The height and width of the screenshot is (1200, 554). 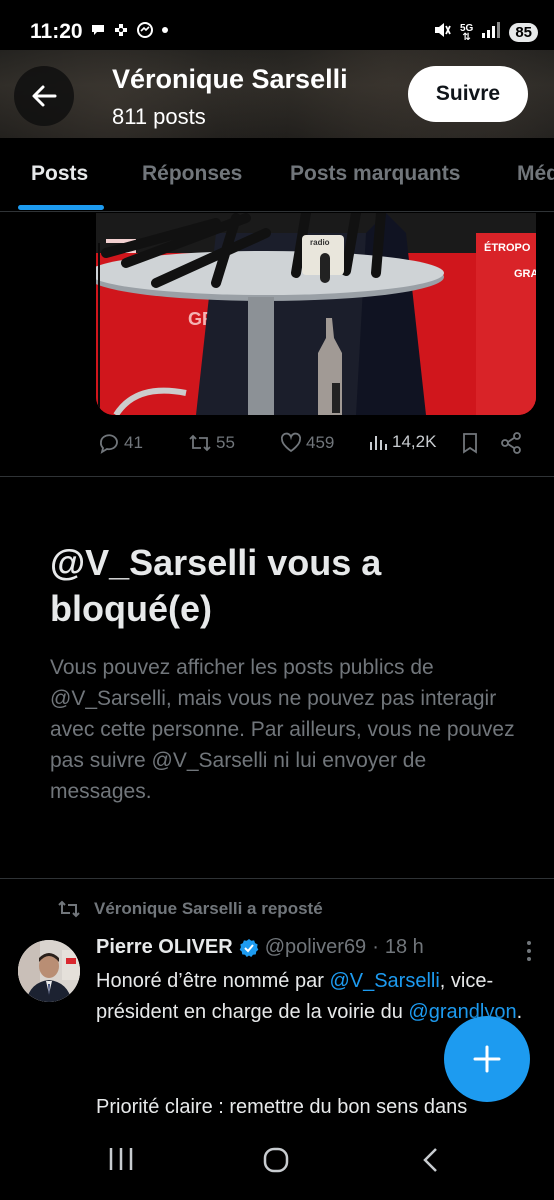 I want to click on bookmark-icon, so click(x=470, y=443).